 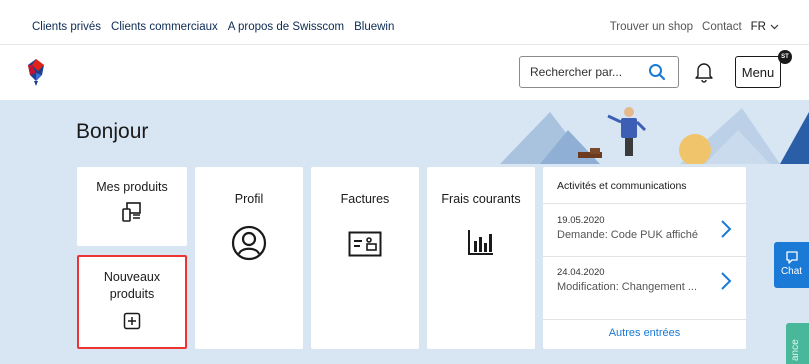 What do you see at coordinates (481, 199) in the screenshot?
I see `tile-title: Frais courants` at bounding box center [481, 199].